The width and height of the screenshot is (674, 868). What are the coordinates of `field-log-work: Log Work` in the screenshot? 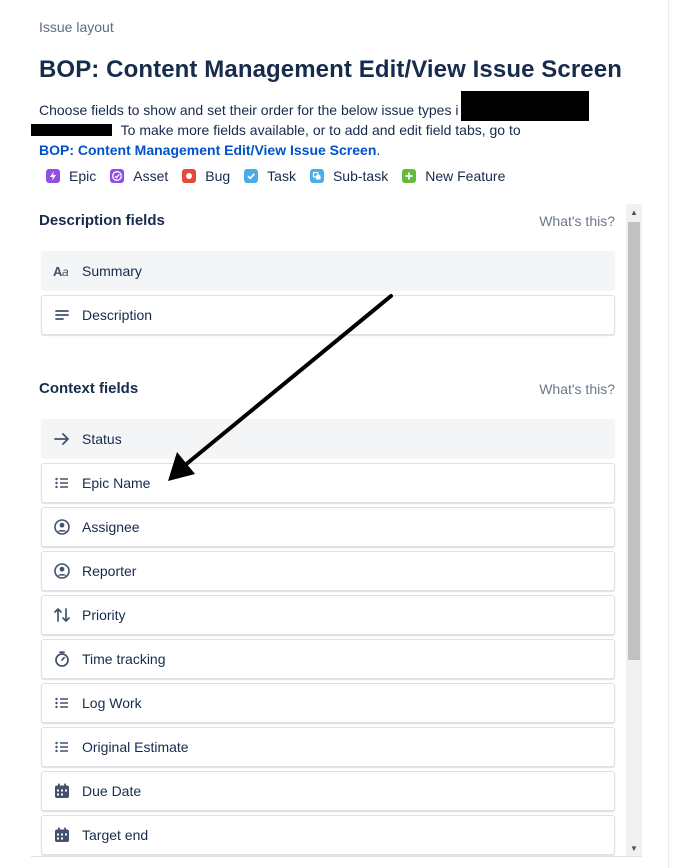 It's located at (328, 703).